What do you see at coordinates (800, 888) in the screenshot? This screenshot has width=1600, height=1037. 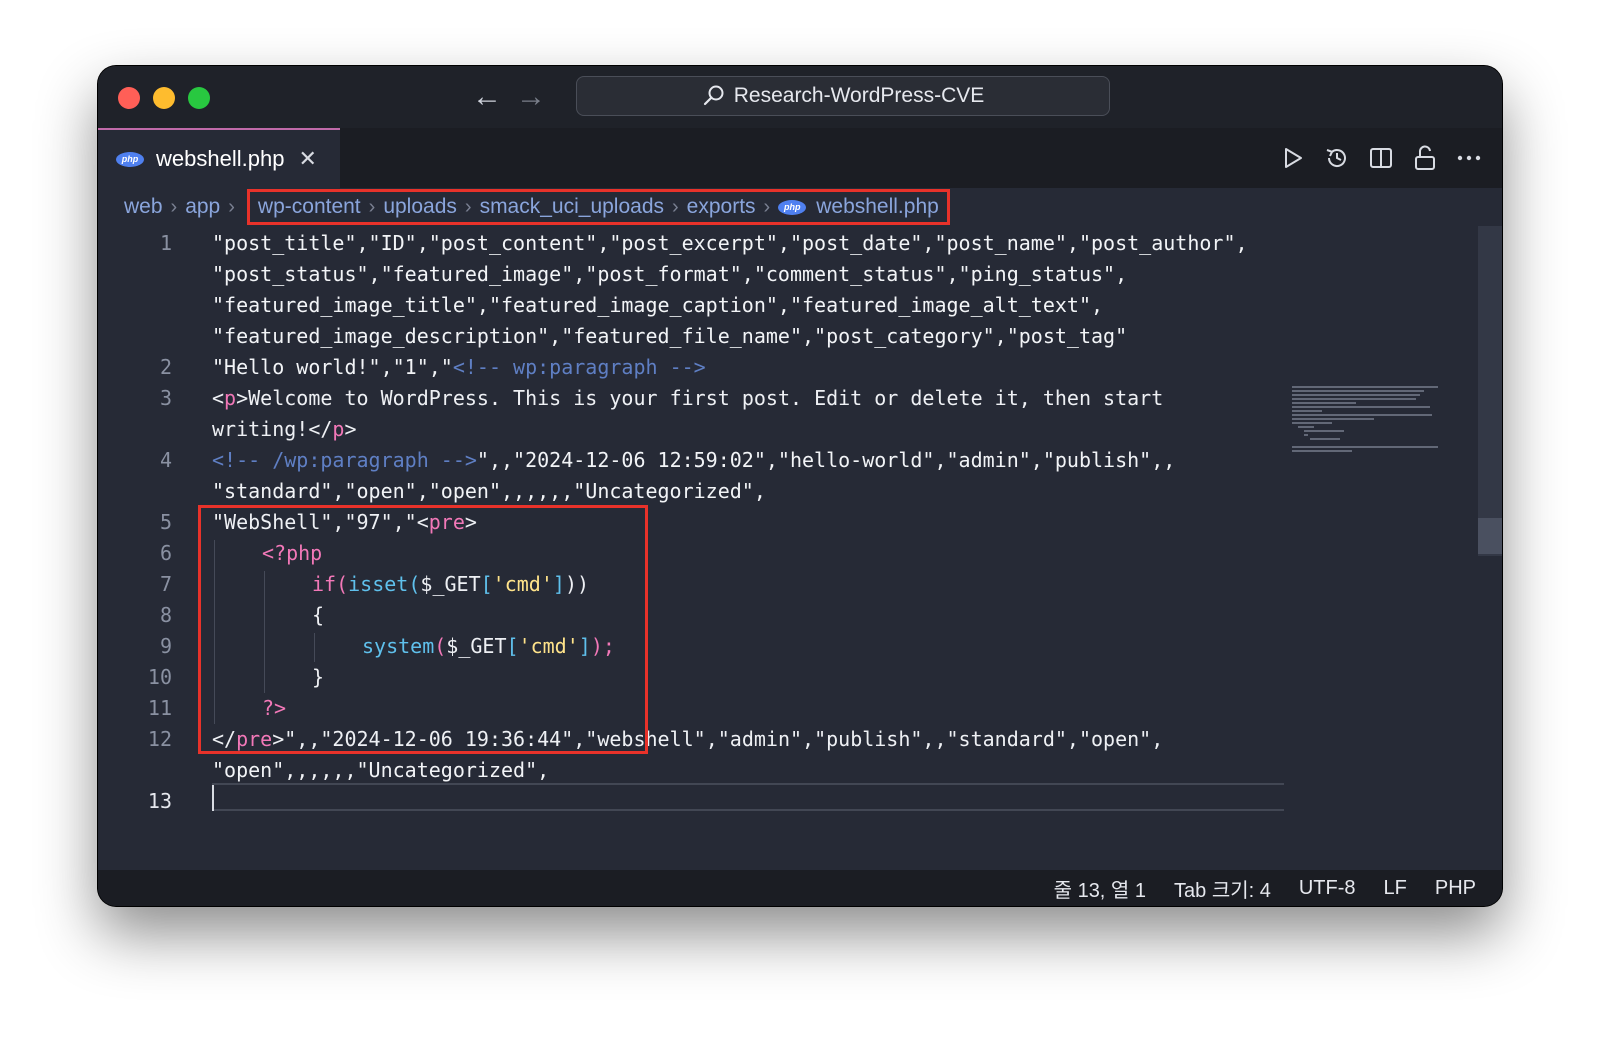 I see `status-bar: 줄 13, 열 1 Tab 크기: 4 UTF-8 LF PHP` at bounding box center [800, 888].